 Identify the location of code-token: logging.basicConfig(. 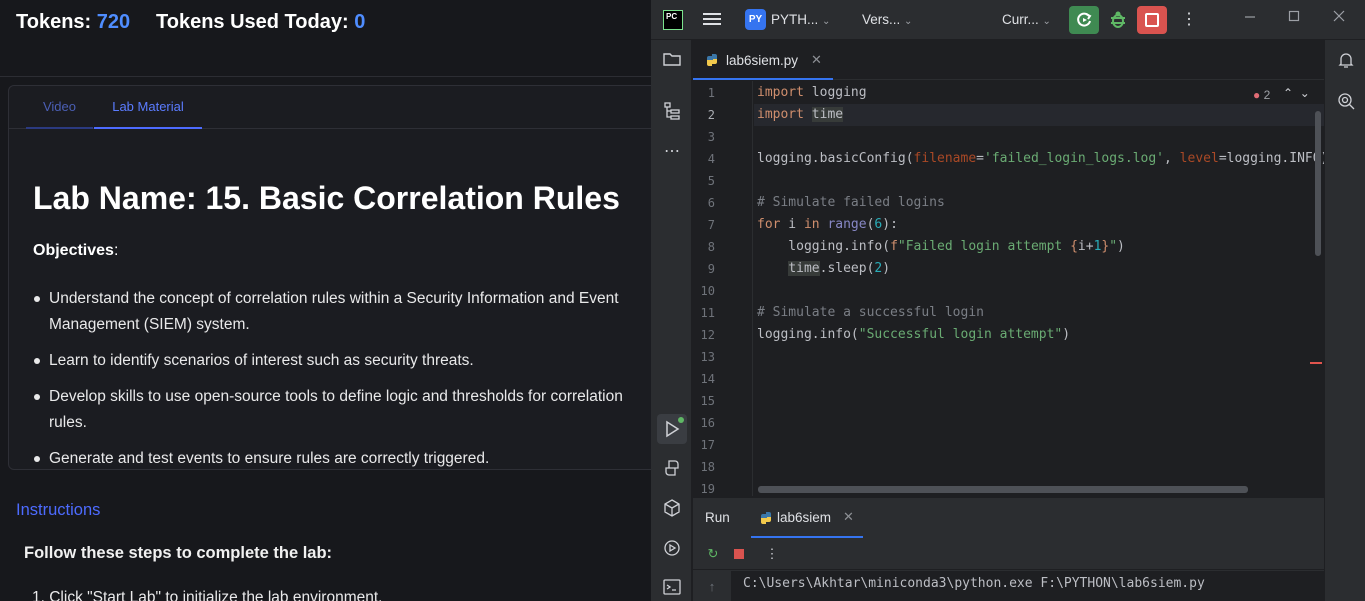
(835, 158).